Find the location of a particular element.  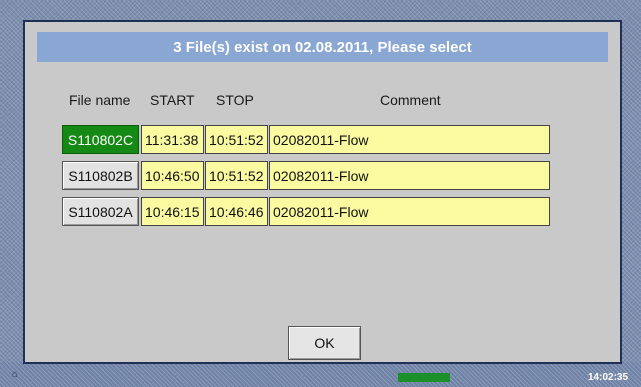

status-indicator is located at coordinates (424, 377).